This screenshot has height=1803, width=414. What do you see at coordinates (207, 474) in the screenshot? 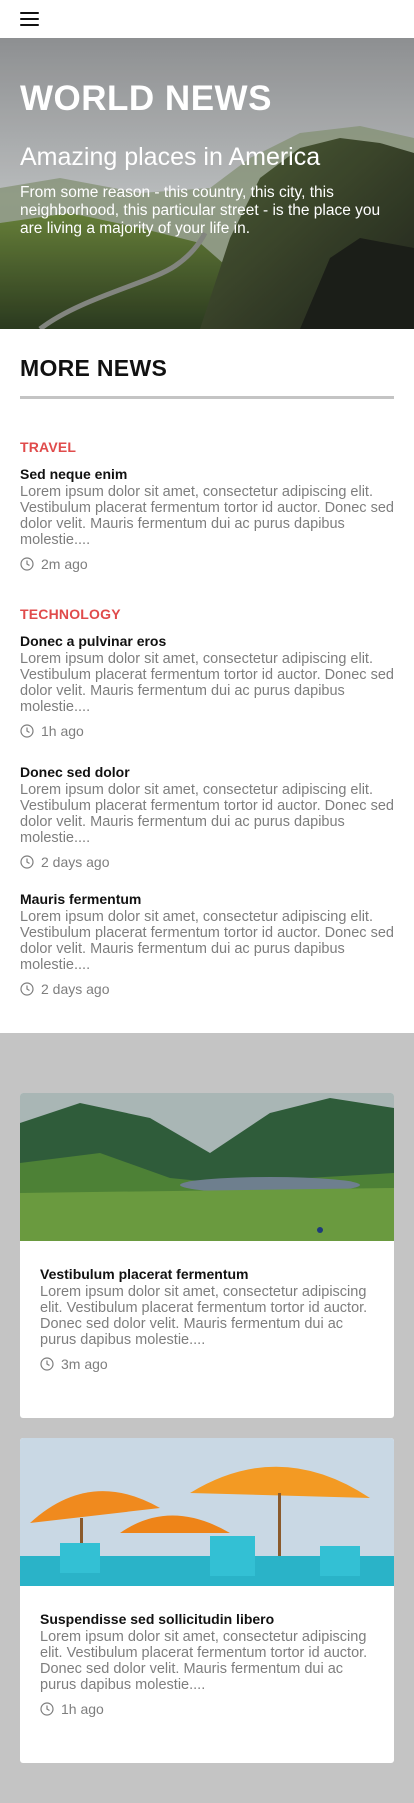
I see `article-title: Sed neque enim` at bounding box center [207, 474].